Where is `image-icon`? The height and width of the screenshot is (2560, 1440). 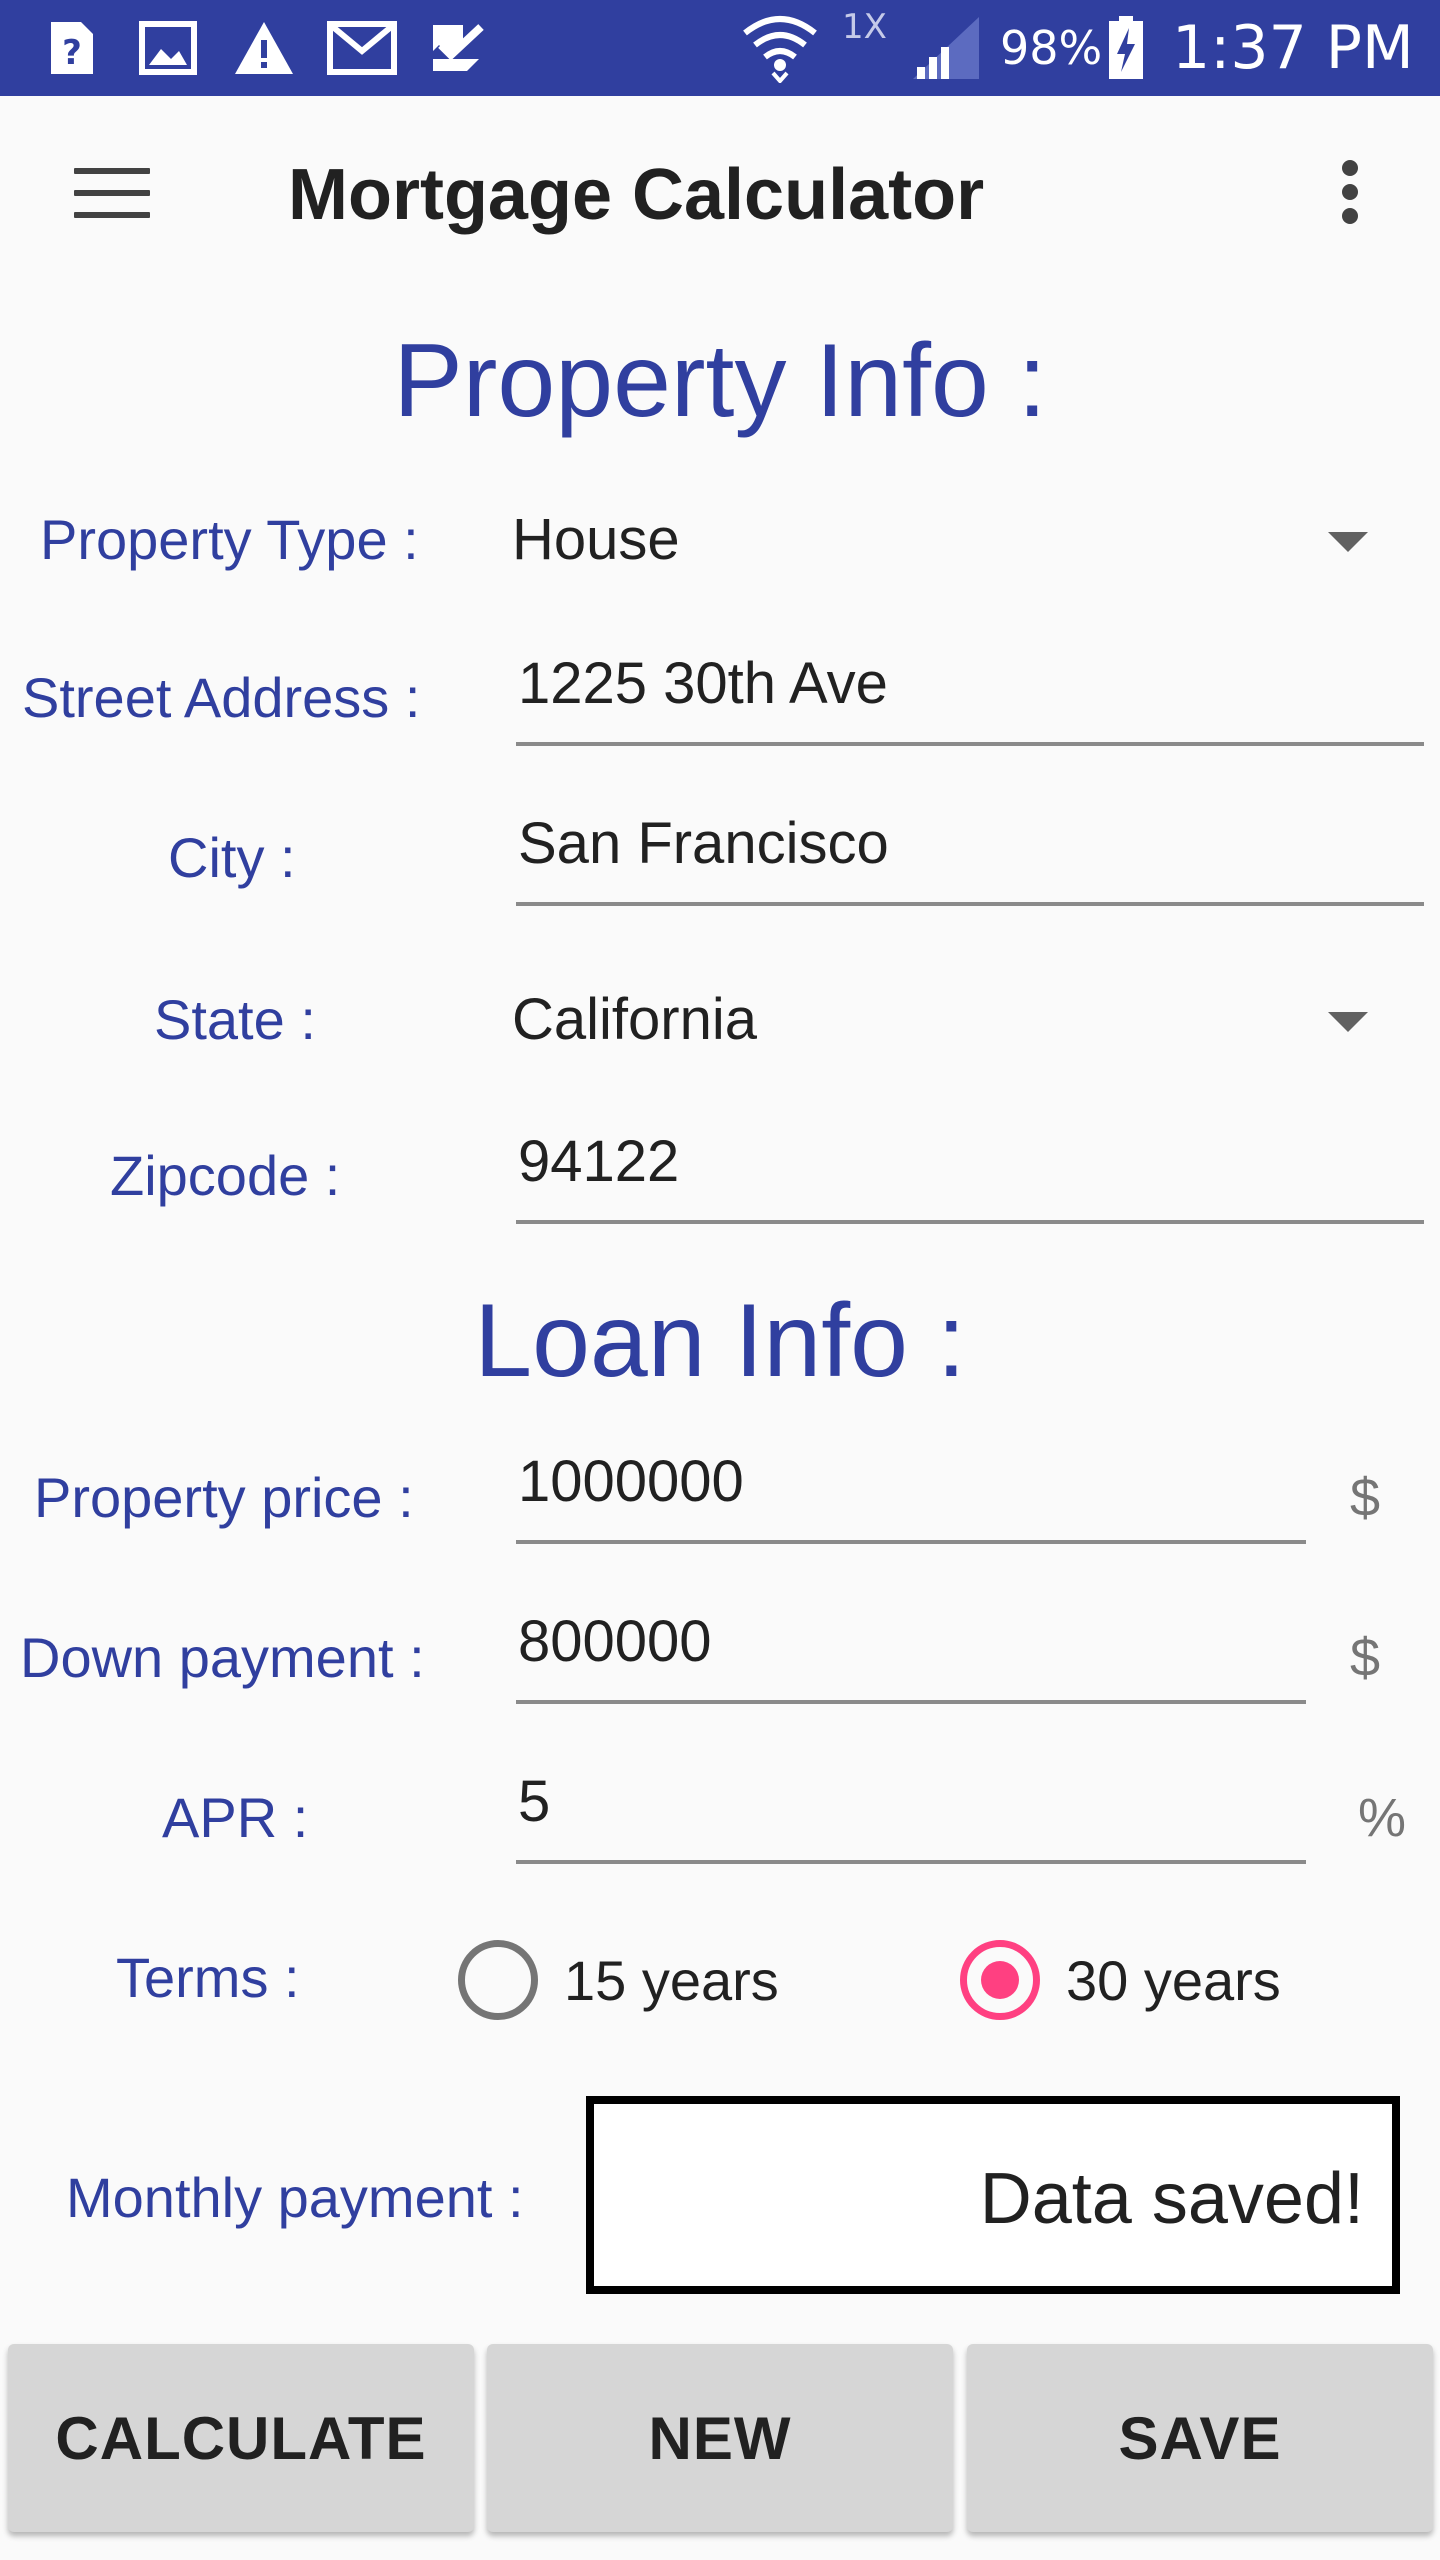
image-icon is located at coordinates (168, 48).